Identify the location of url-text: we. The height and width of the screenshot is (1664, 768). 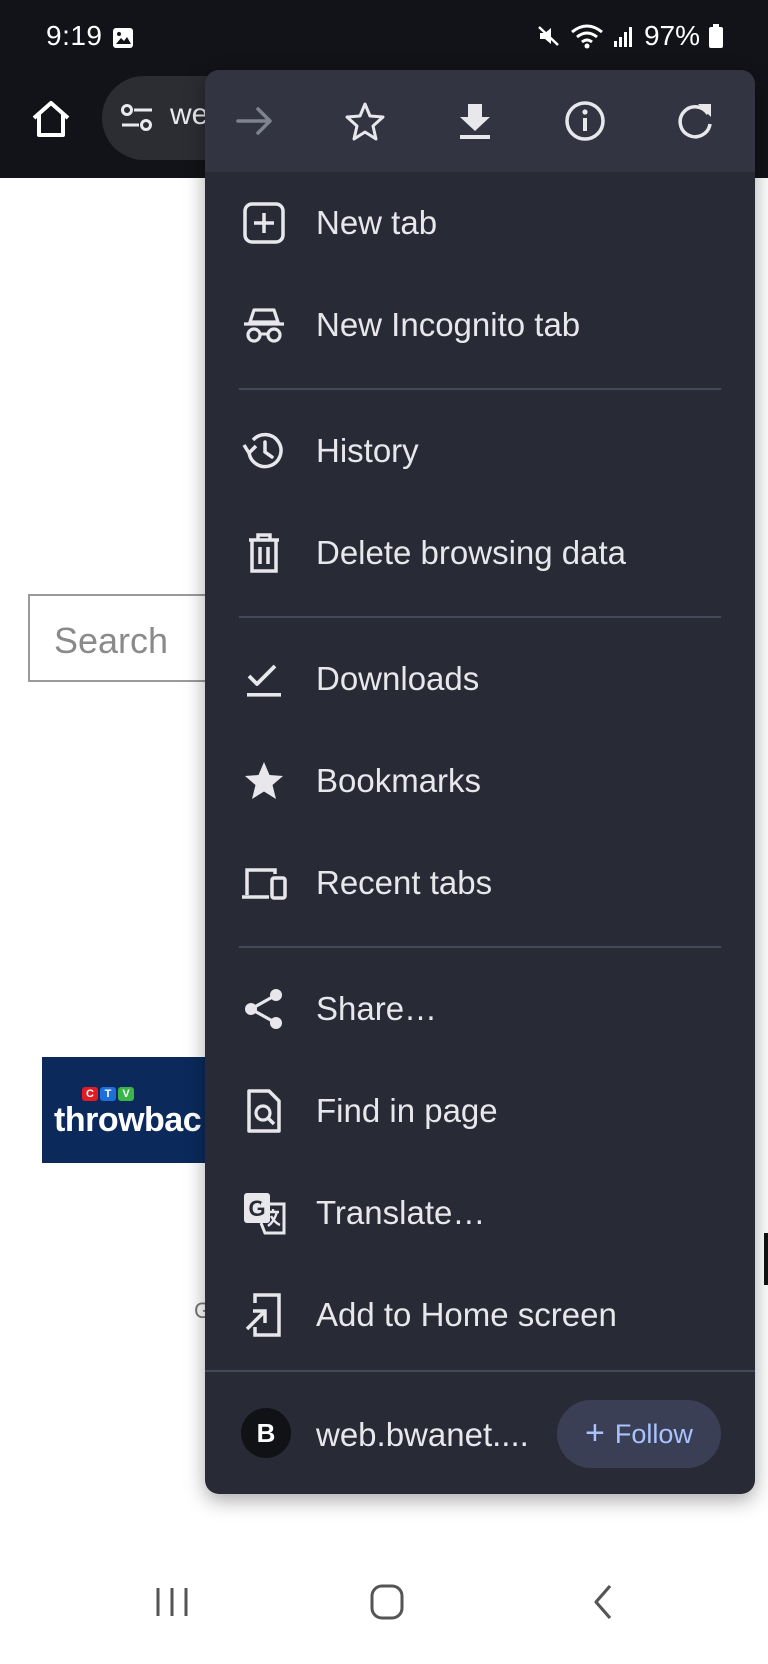
(189, 115).